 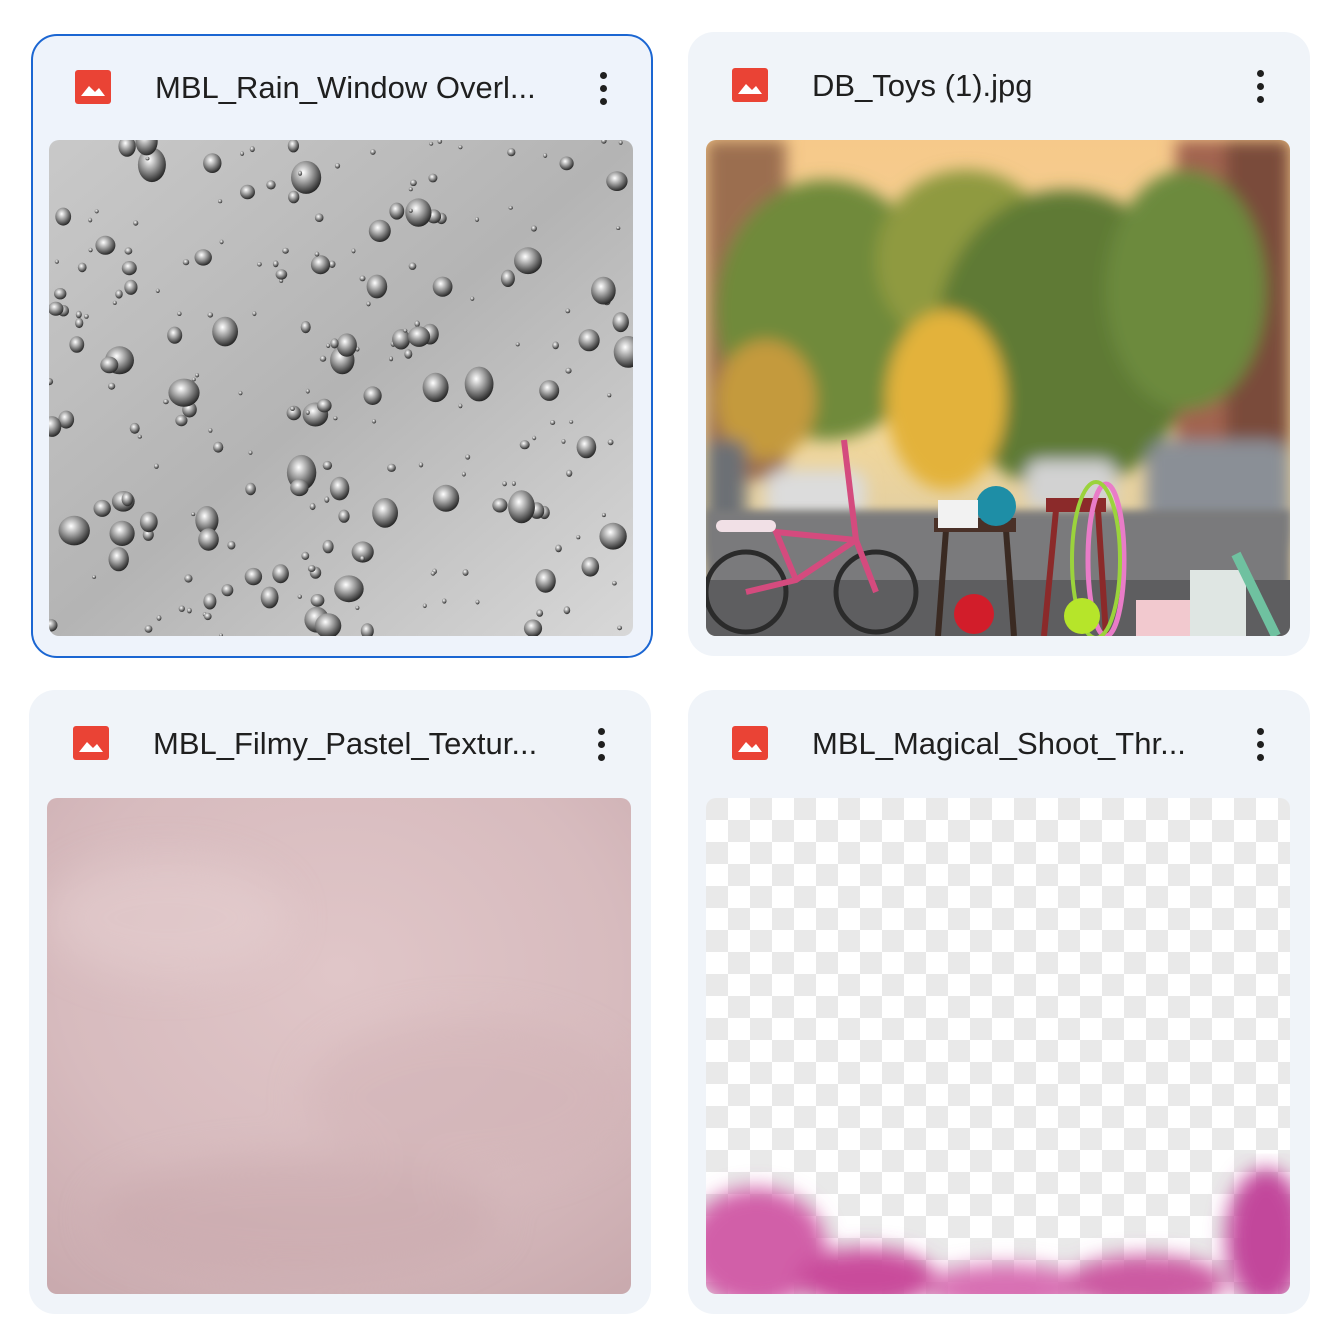 I want to click on more-vert-icon, so click(x=1260, y=731).